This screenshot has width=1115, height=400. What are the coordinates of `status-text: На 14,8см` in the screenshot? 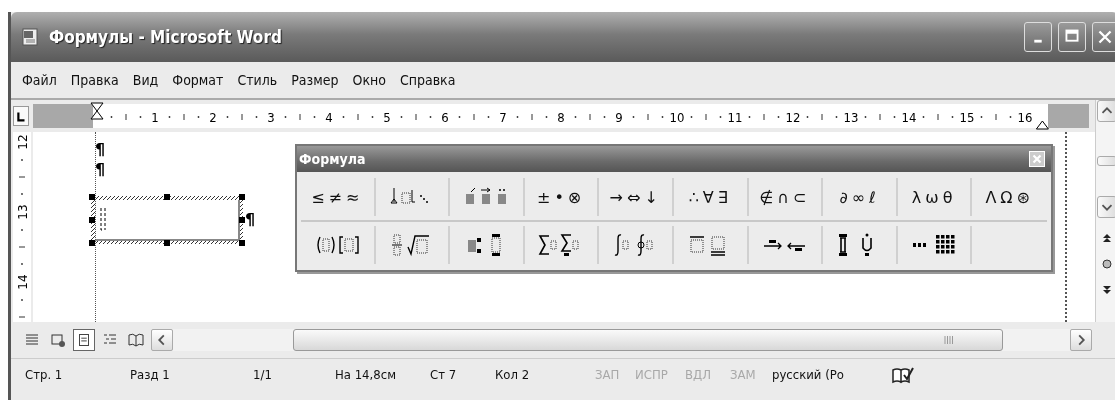 It's located at (366, 374).